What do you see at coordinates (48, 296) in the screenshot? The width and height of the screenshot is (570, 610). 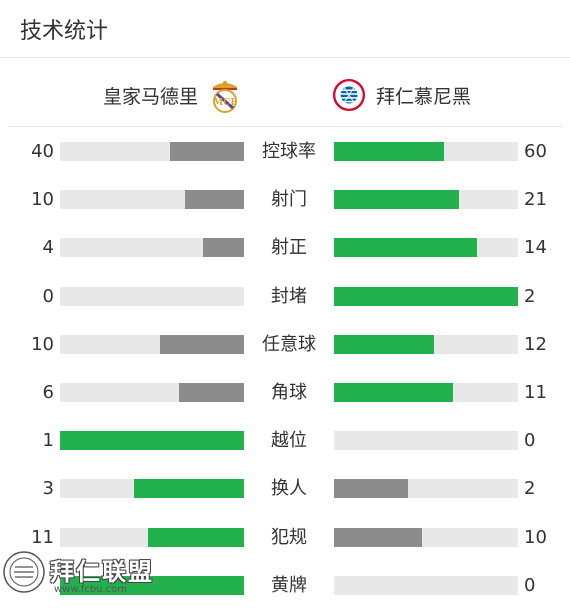 I see `home-value: 0` at bounding box center [48, 296].